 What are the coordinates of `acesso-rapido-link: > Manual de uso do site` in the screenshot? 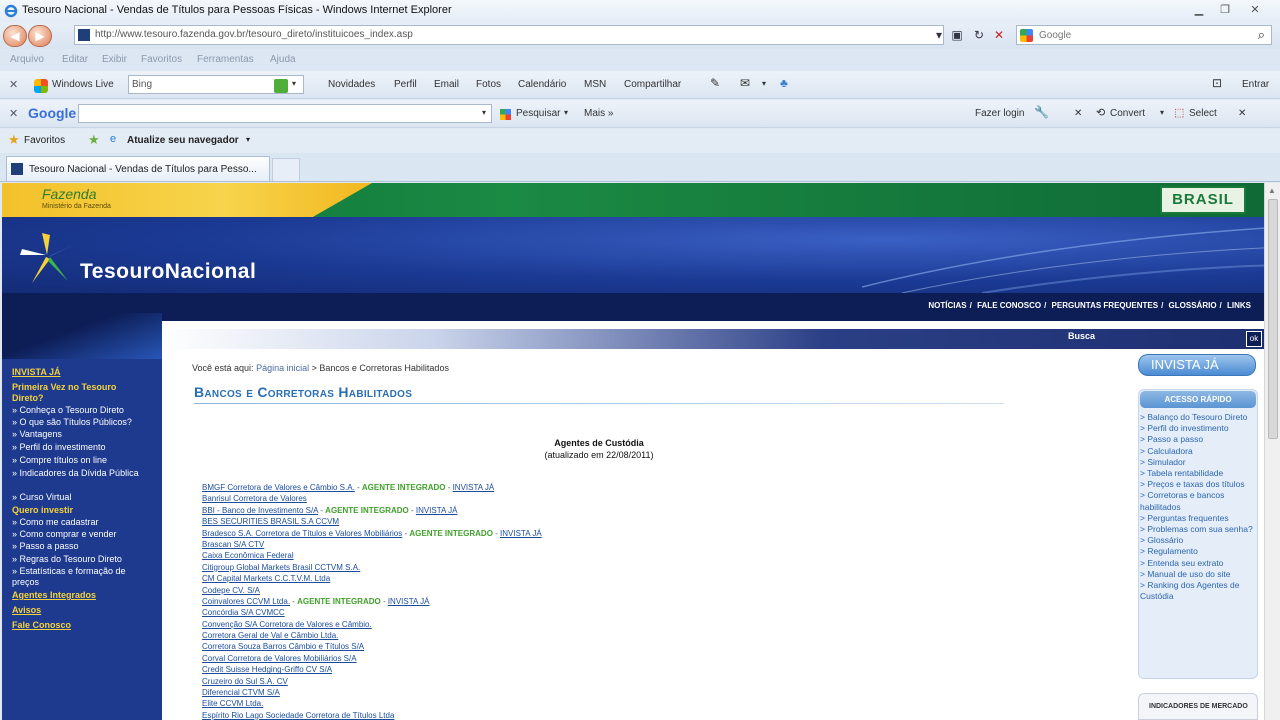 It's located at (1199, 574).